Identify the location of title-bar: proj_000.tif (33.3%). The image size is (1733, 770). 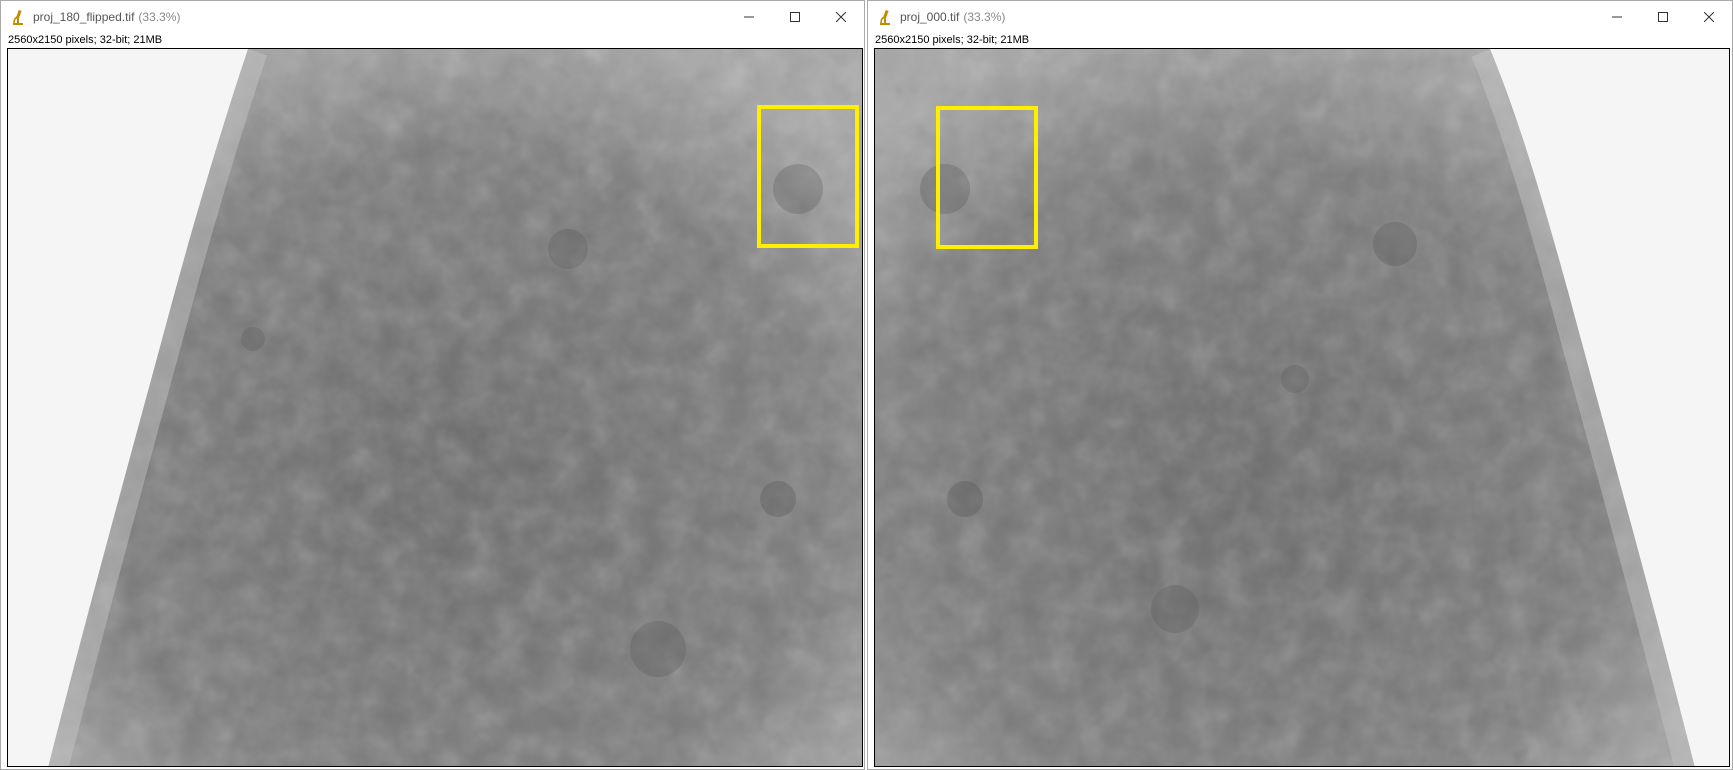
(1300, 17).